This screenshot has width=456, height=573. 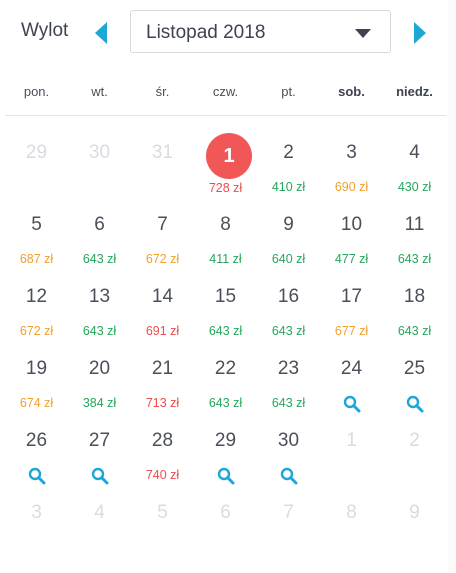 What do you see at coordinates (162, 165) in the screenshot?
I see `day-cell: 31` at bounding box center [162, 165].